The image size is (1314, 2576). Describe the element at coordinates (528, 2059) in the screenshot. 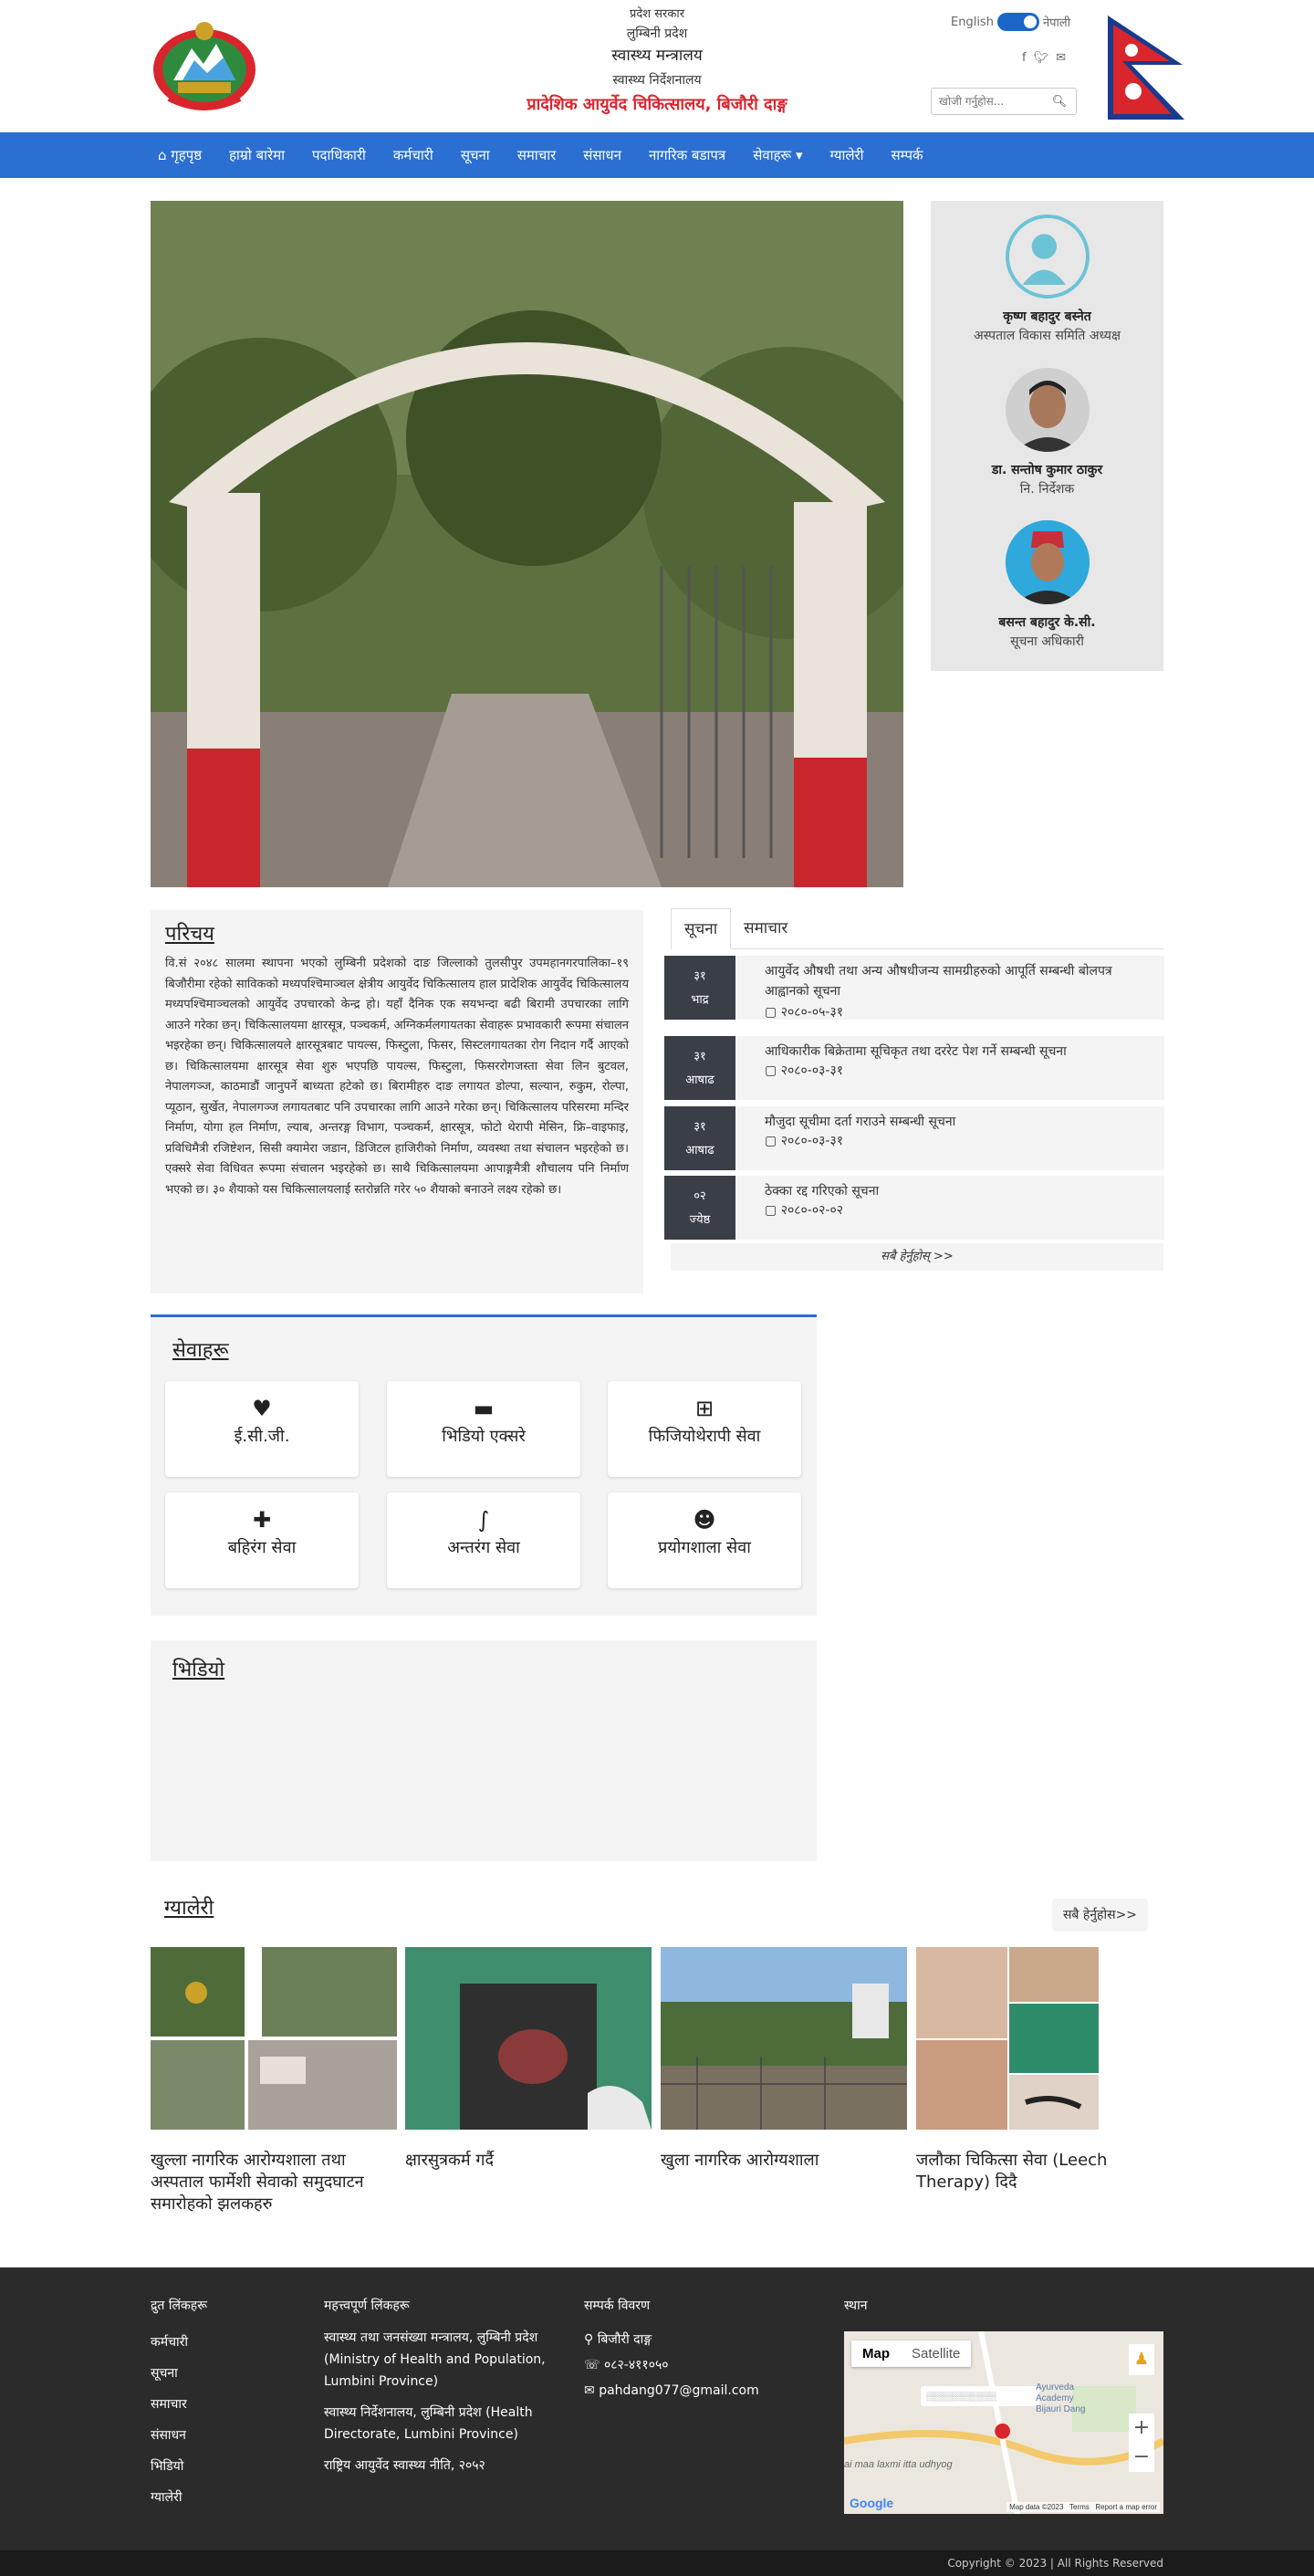

I see `gallery-item: क्षारसुत्रकर्म गर्दै` at that location.